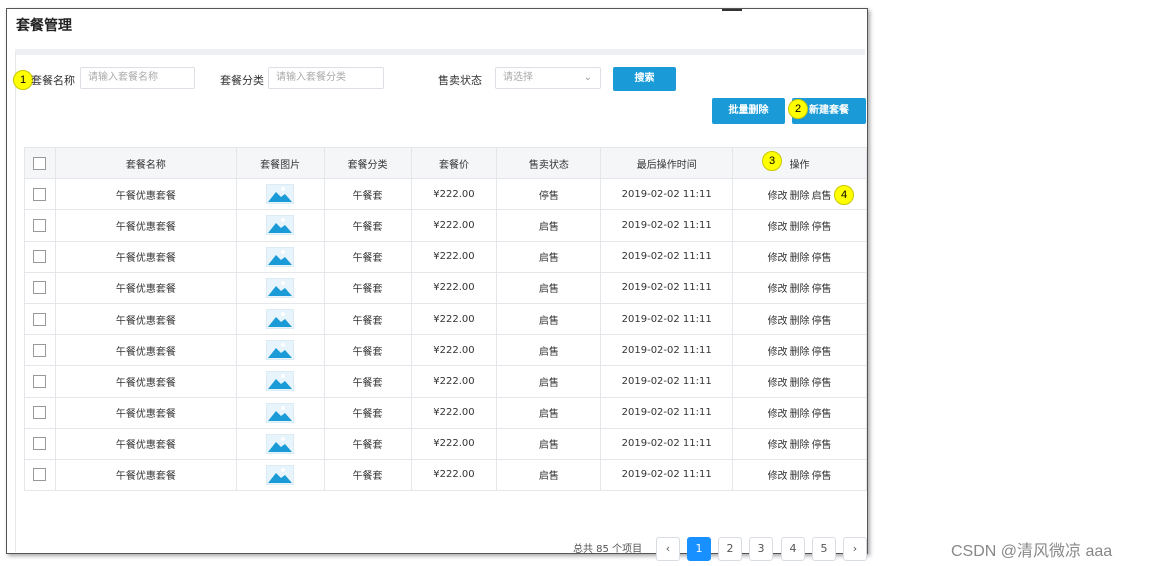  I want to click on page-button-4: 4, so click(793, 549).